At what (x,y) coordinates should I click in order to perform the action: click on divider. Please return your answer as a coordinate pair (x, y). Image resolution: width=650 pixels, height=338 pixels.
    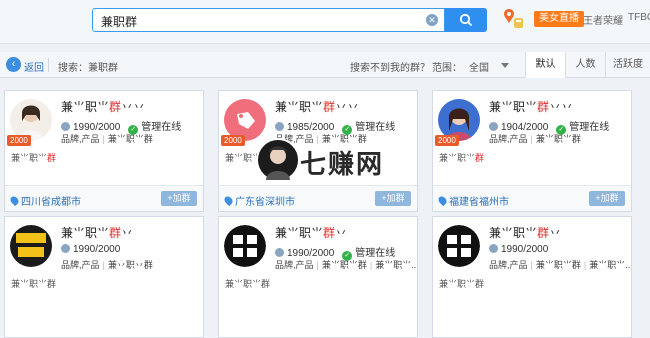
    Looking at the image, I should click on (48, 65).